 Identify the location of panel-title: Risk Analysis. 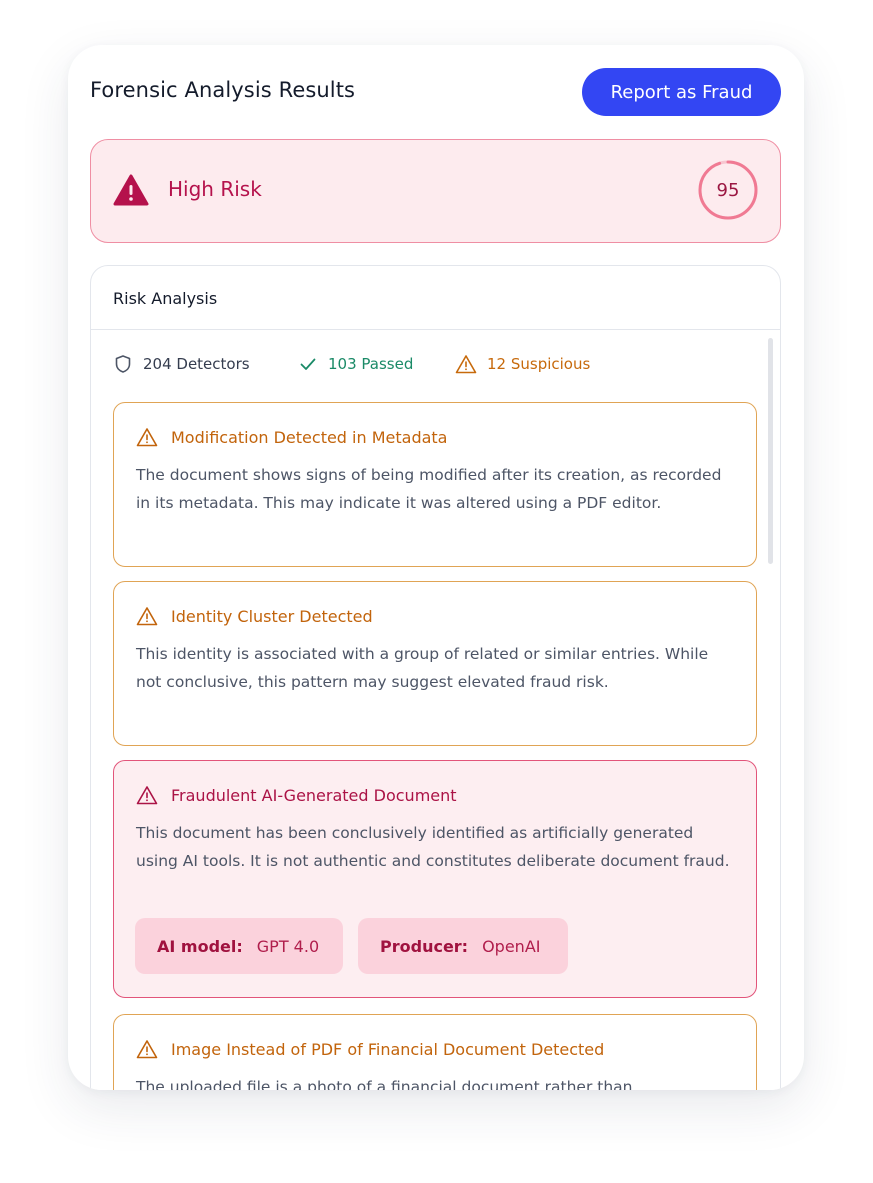
(165, 298).